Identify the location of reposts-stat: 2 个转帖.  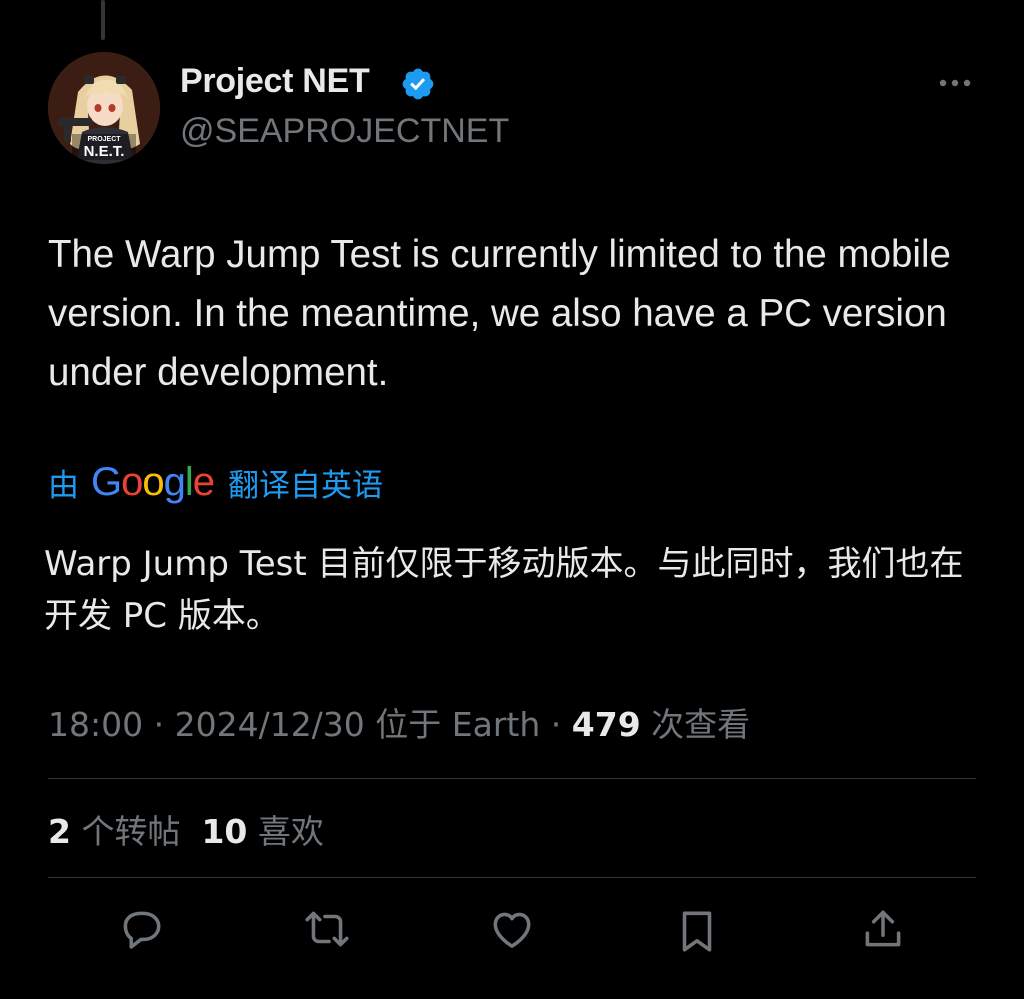
(114, 831).